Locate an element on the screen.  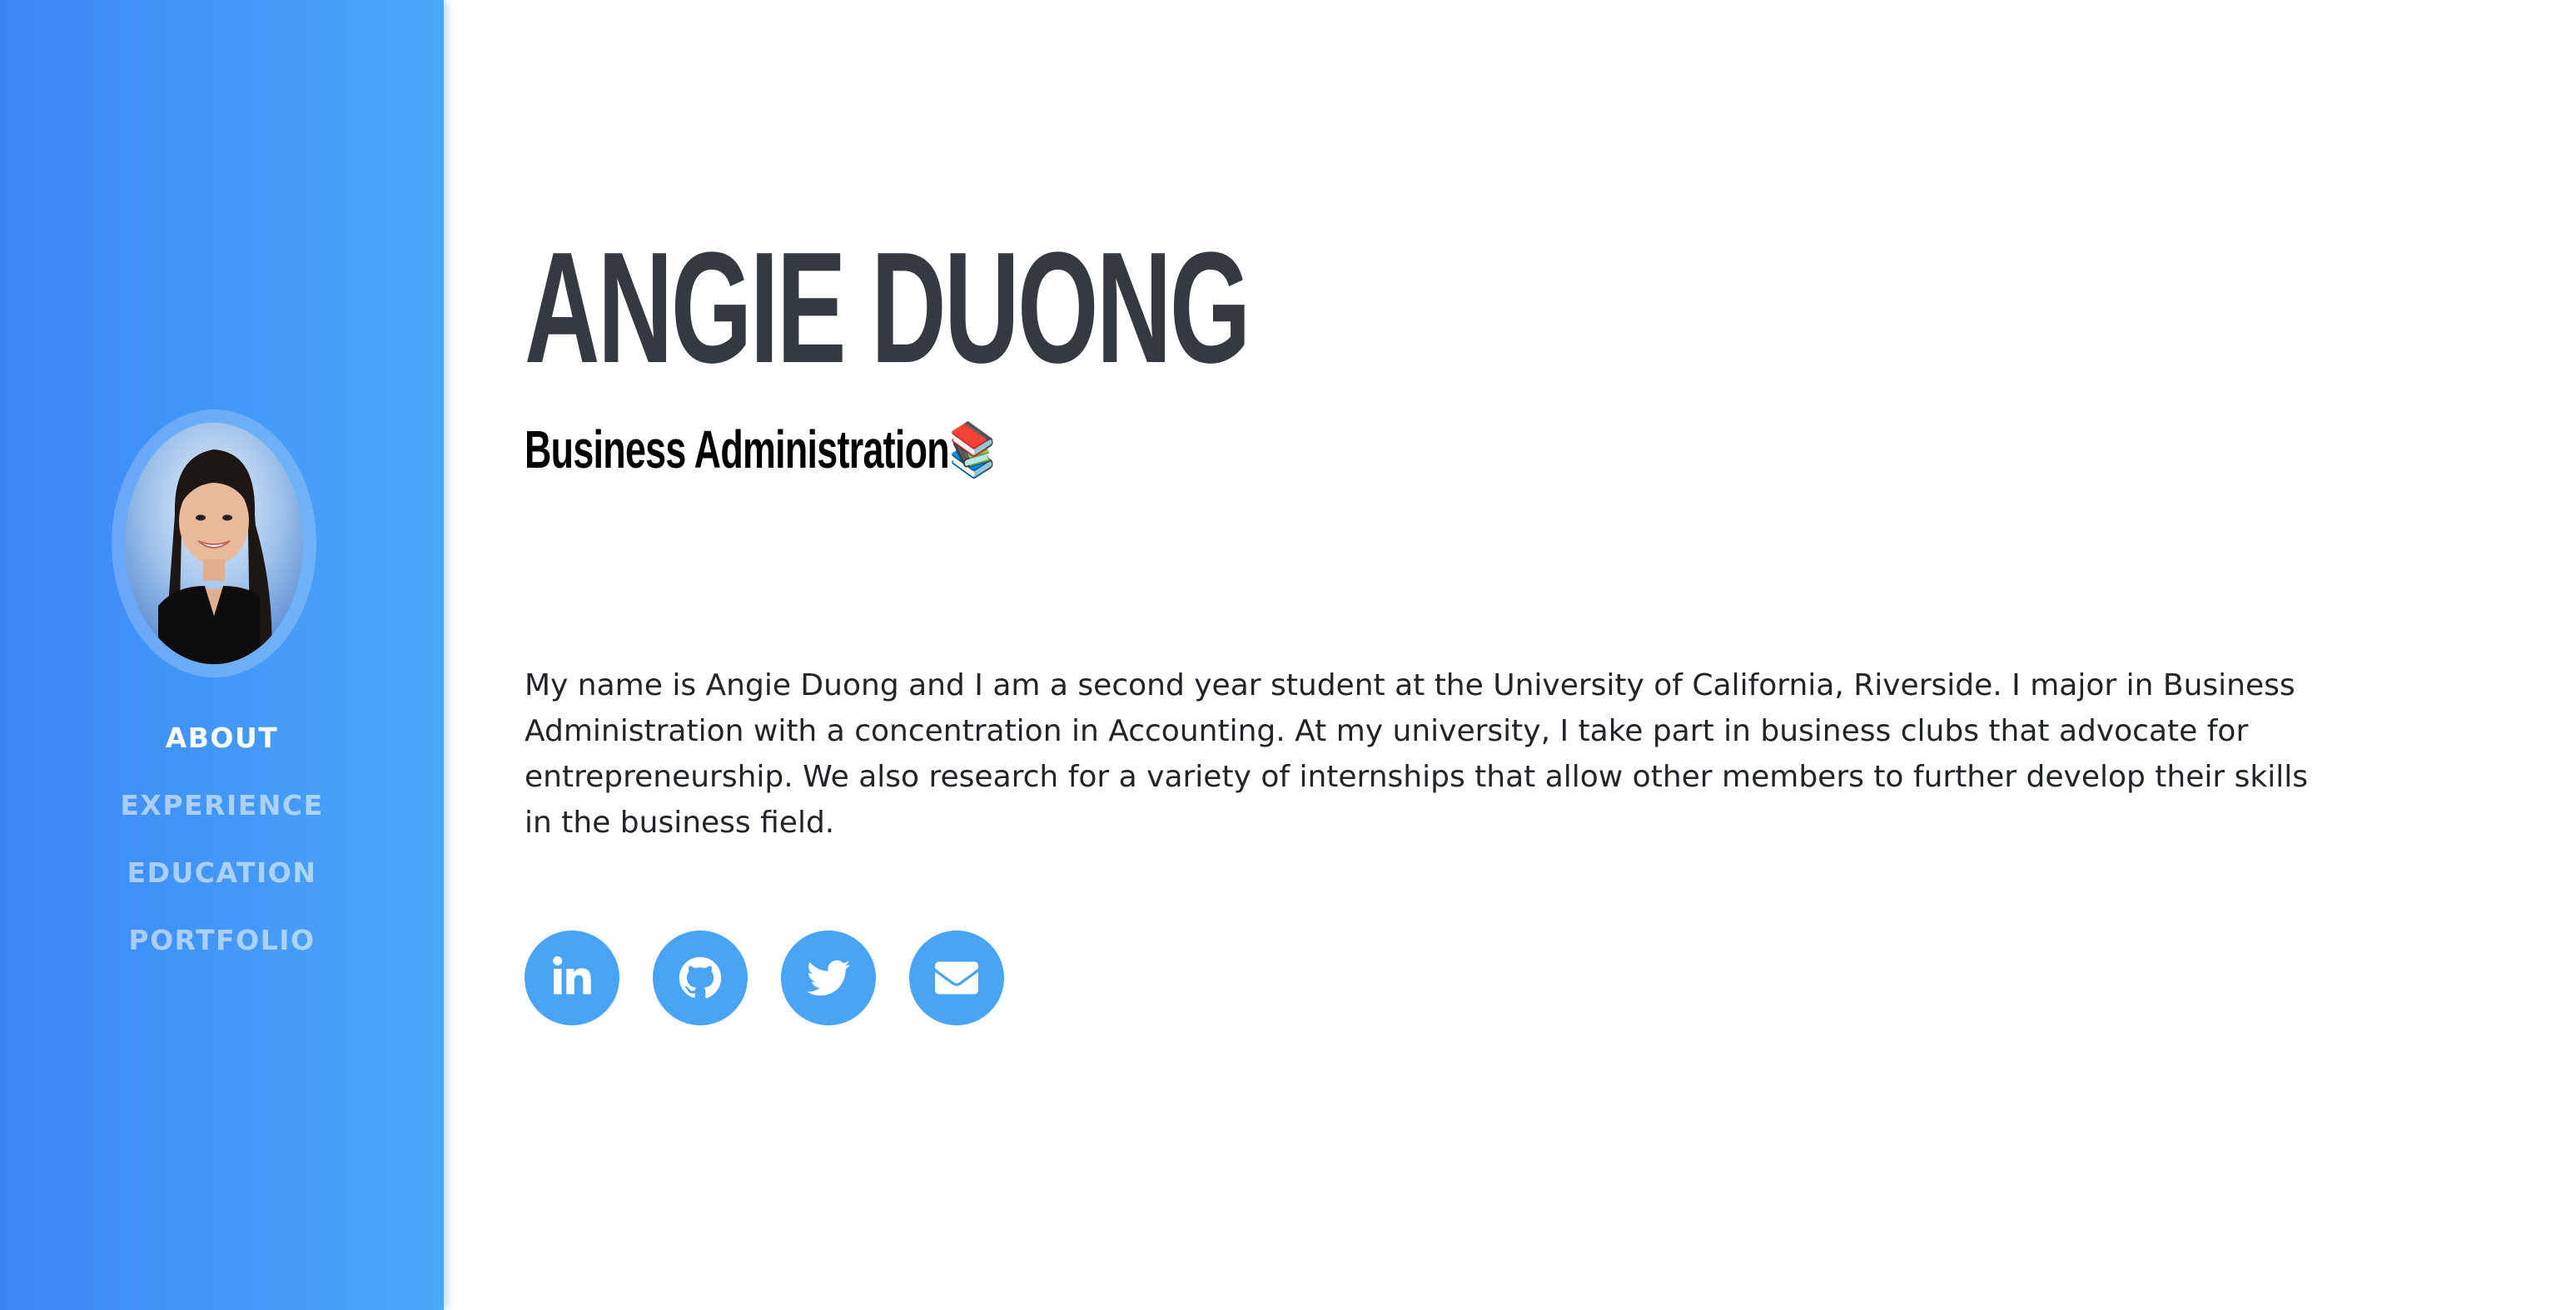
sidebar-nav: ABOUT EXPERIENCE EDUCATION PORTFOLIO is located at coordinates (222, 852).